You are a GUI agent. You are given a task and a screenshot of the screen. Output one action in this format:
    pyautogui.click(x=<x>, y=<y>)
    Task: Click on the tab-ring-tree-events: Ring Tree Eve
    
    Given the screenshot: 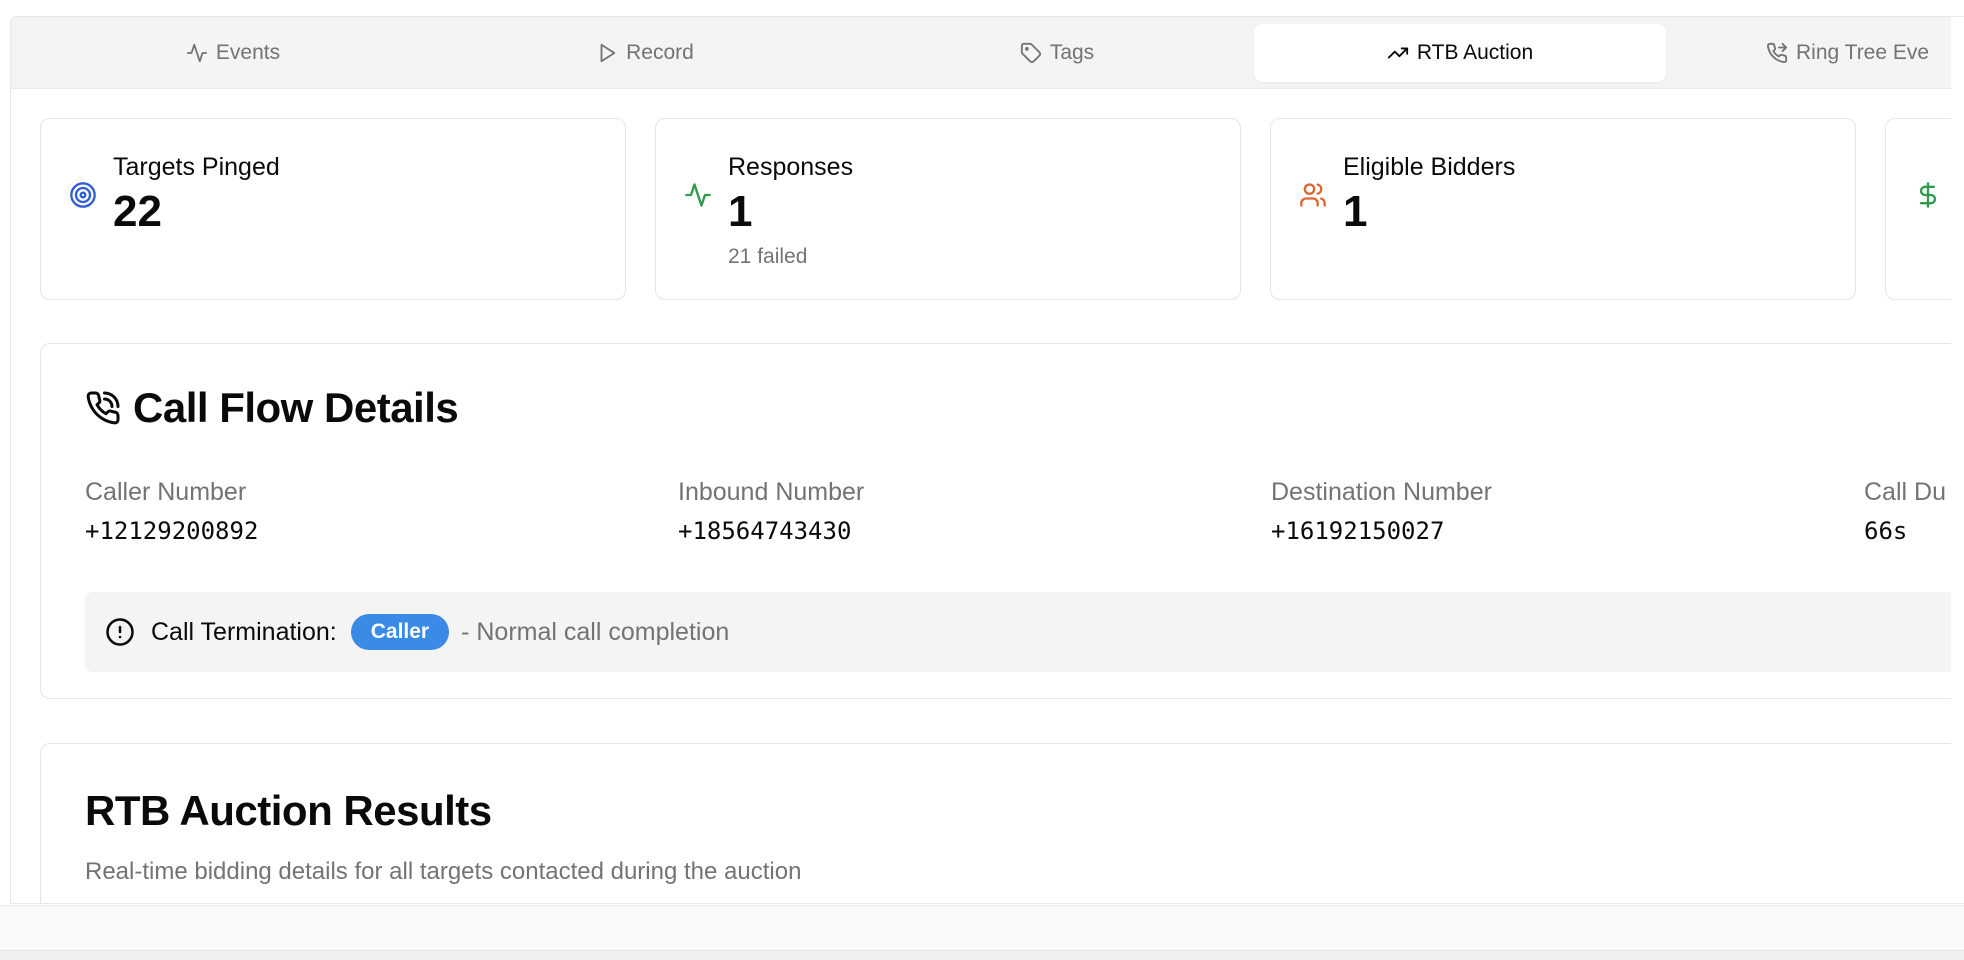 What is the action you would take?
    pyautogui.click(x=1815, y=53)
    